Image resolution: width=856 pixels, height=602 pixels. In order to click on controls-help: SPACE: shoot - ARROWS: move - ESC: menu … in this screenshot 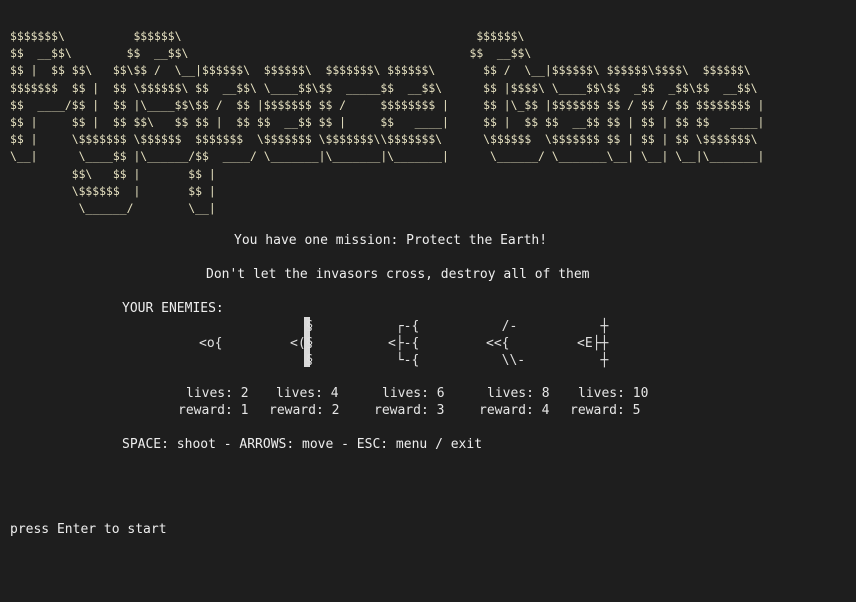, I will do `click(302, 444)`.